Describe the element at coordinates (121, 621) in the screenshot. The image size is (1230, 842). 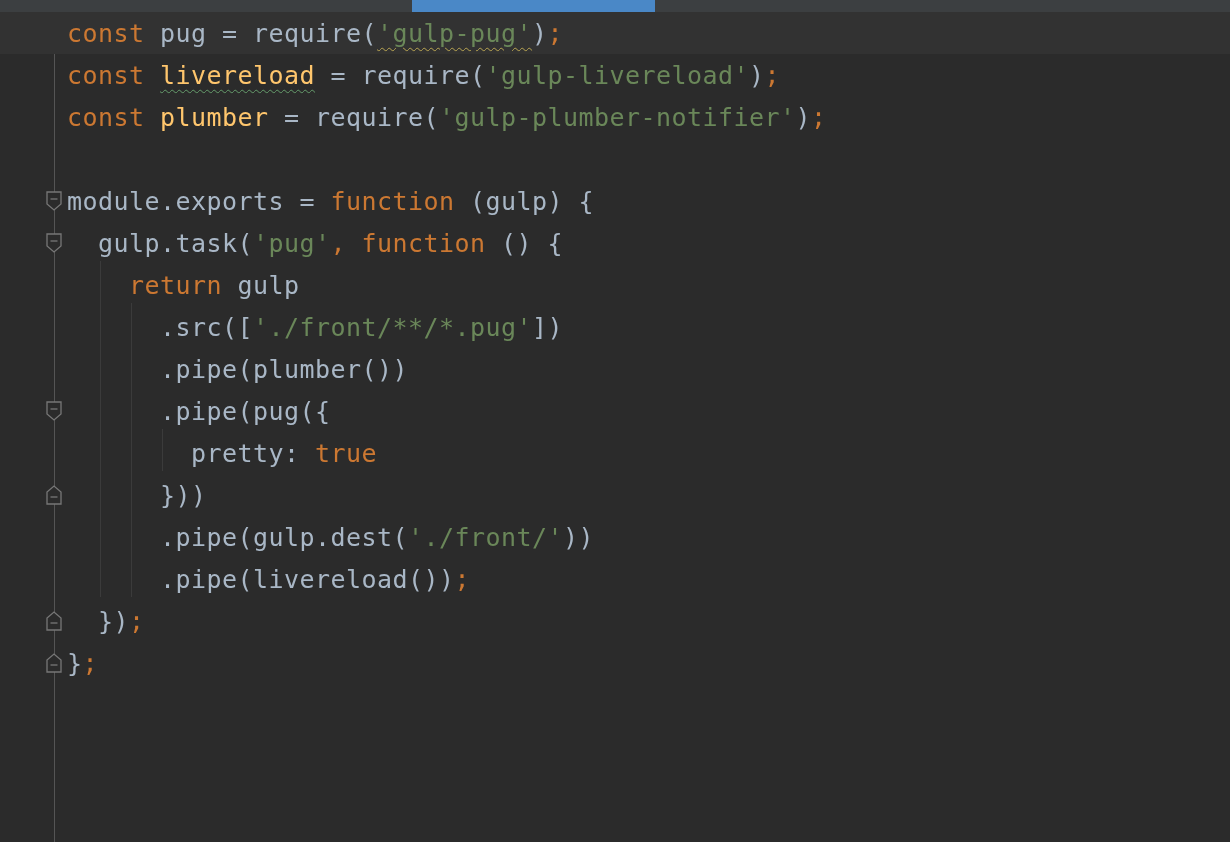
I see `code-line: });` at that location.